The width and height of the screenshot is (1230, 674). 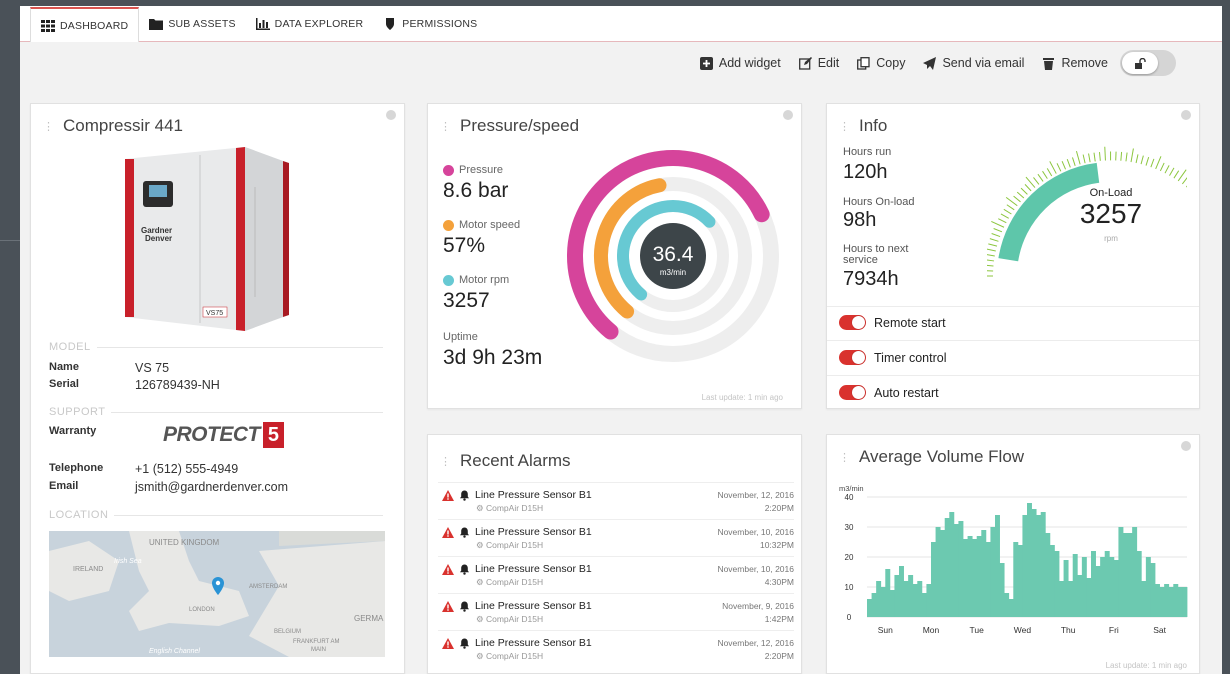 I want to click on rpm-label: Motor rpm, so click(x=484, y=280).